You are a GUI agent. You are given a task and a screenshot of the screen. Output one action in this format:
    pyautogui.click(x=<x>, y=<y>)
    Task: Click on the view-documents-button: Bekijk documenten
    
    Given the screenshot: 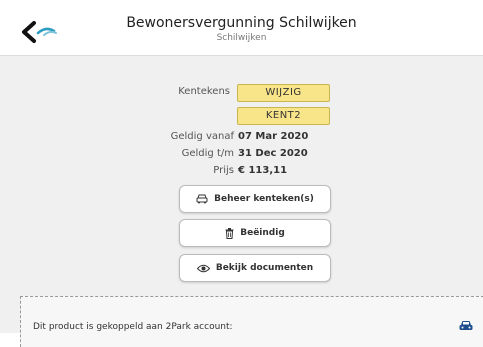 What is the action you would take?
    pyautogui.click(x=255, y=268)
    